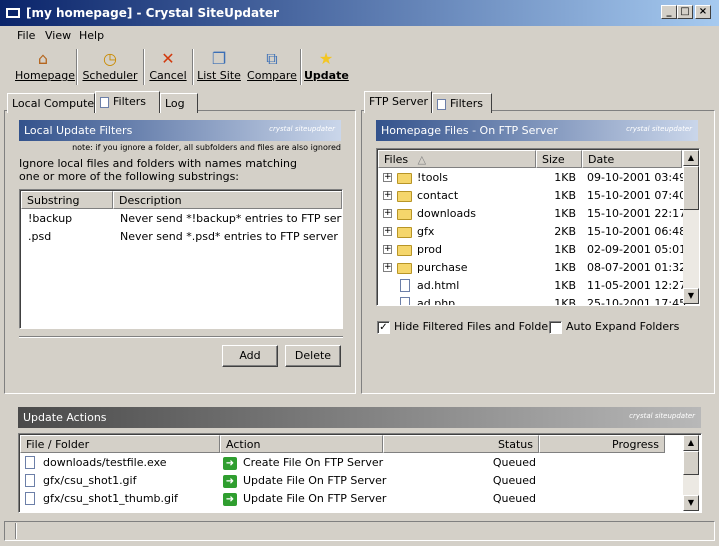 The height and width of the screenshot is (546, 719). Describe the element at coordinates (602, 444) in the screenshot. I see `column-header-progress: Progress` at that location.